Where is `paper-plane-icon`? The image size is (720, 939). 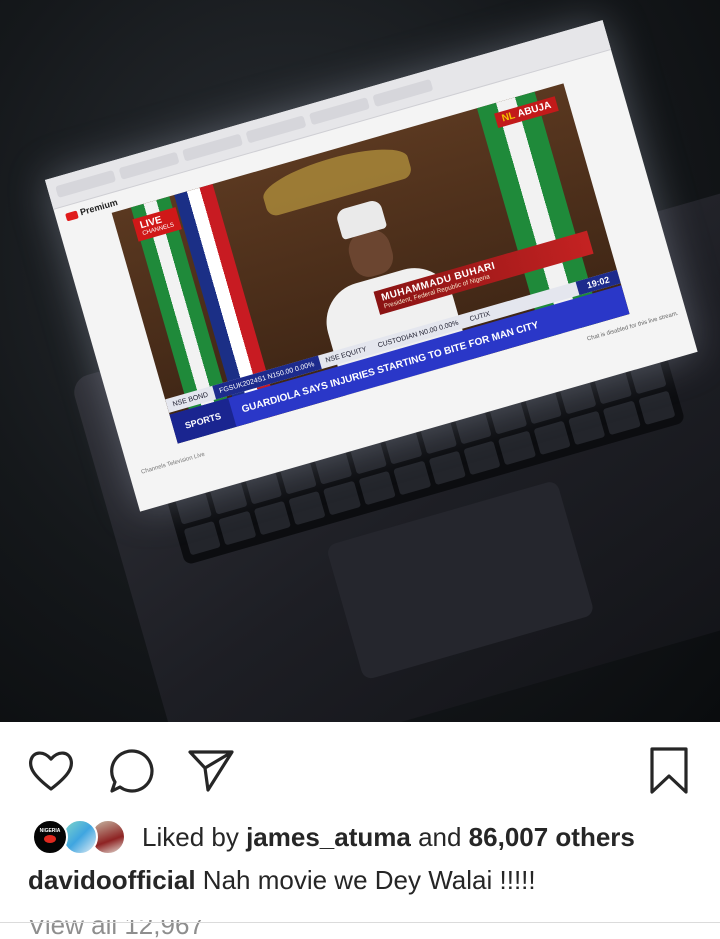 paper-plane-icon is located at coordinates (211, 771).